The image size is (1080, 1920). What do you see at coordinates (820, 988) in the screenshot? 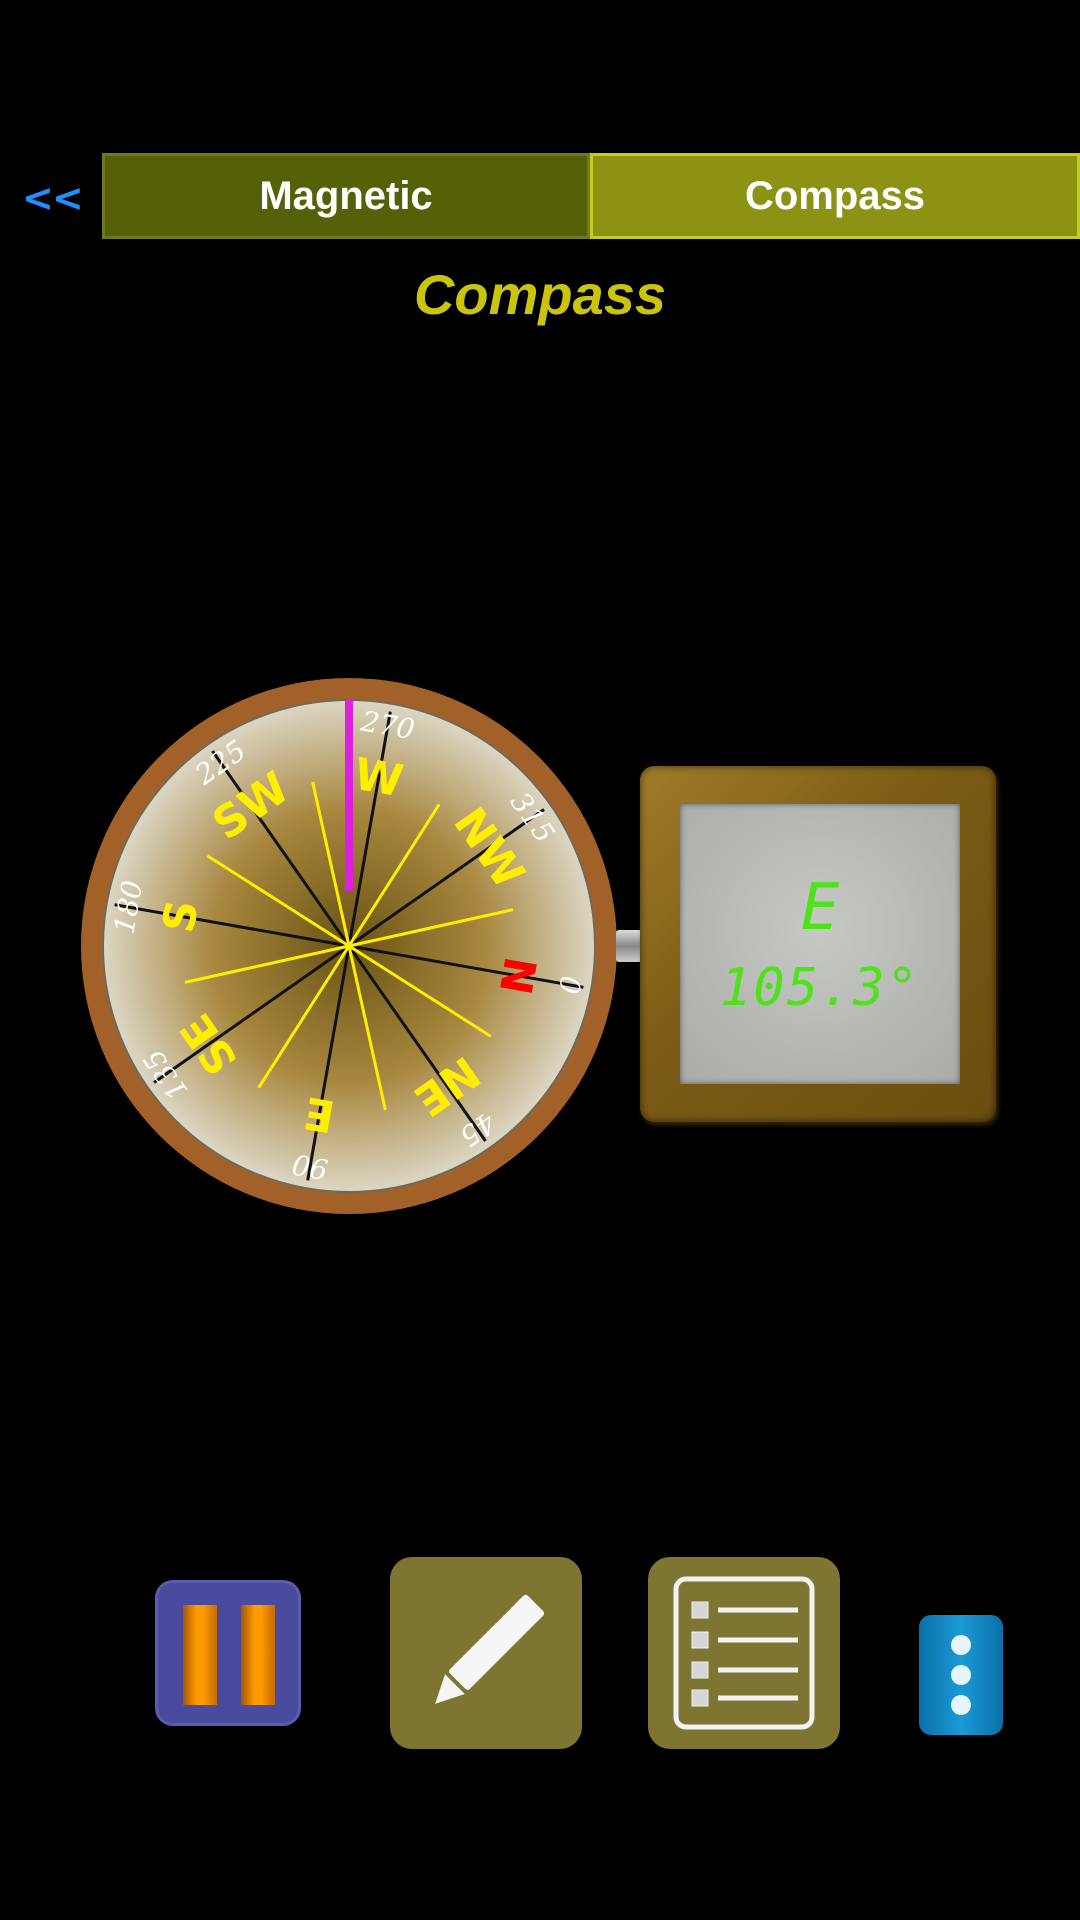
I see `heading-readout: 105.3°` at bounding box center [820, 988].